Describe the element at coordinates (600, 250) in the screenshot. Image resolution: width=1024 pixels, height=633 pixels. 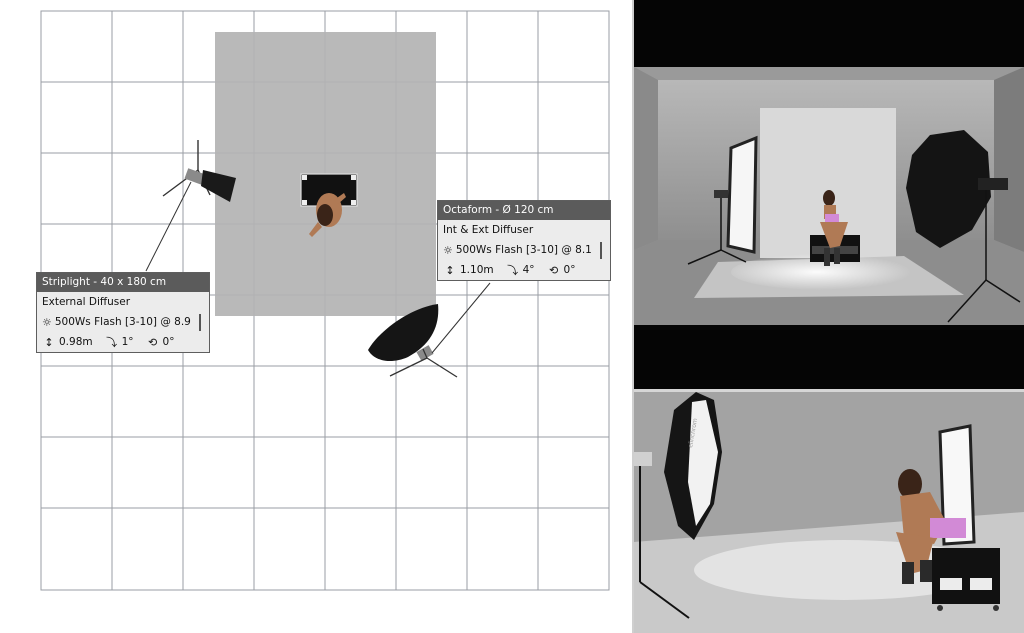
I see `octaform-color-swatch` at that location.